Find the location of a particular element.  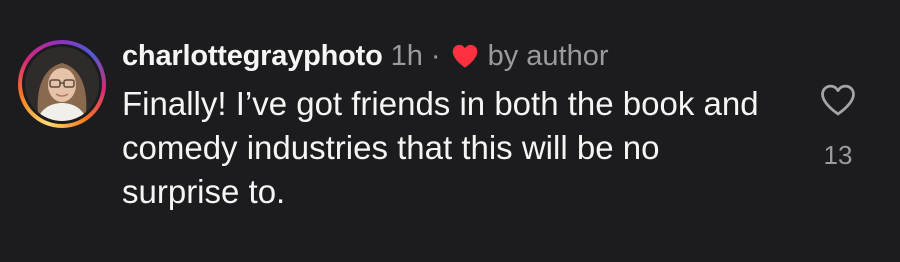

avatar-story-ring is located at coordinates (62, 84).